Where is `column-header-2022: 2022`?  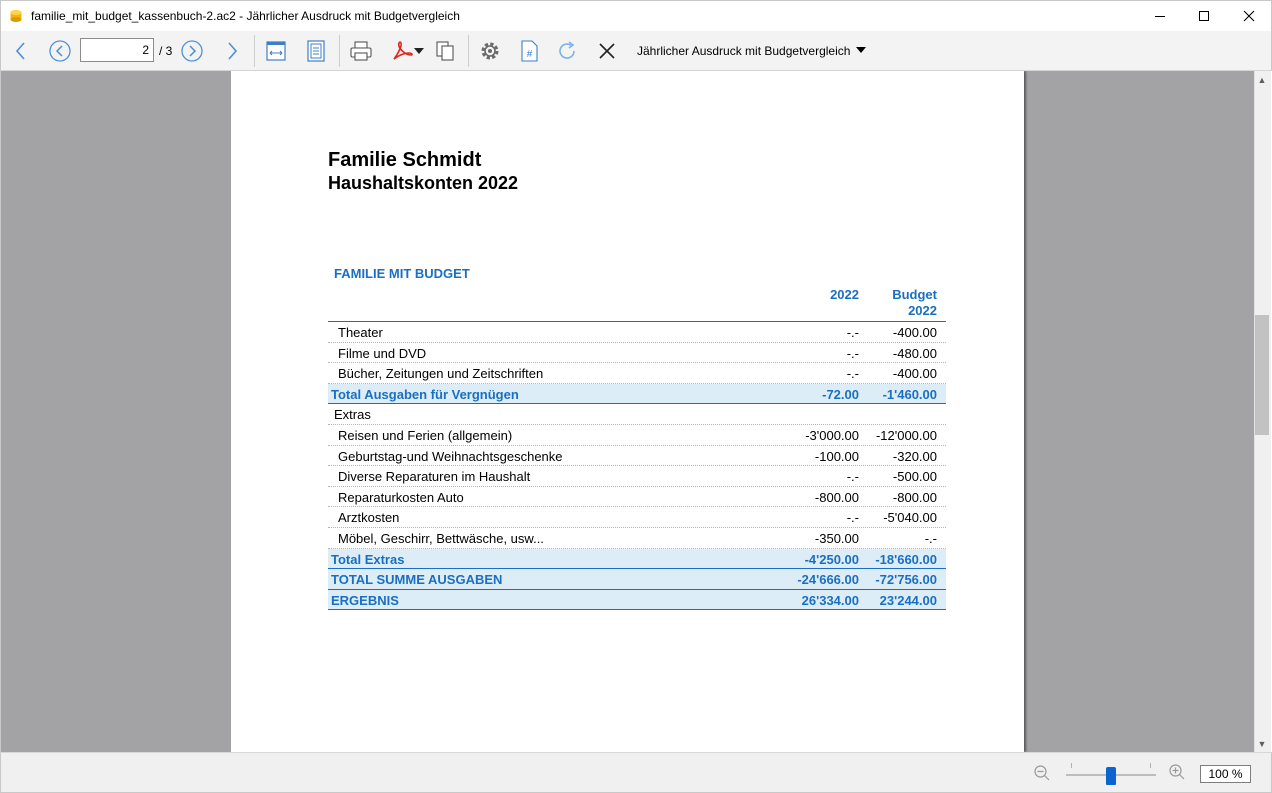 column-header-2022: 2022 is located at coordinates (844, 294).